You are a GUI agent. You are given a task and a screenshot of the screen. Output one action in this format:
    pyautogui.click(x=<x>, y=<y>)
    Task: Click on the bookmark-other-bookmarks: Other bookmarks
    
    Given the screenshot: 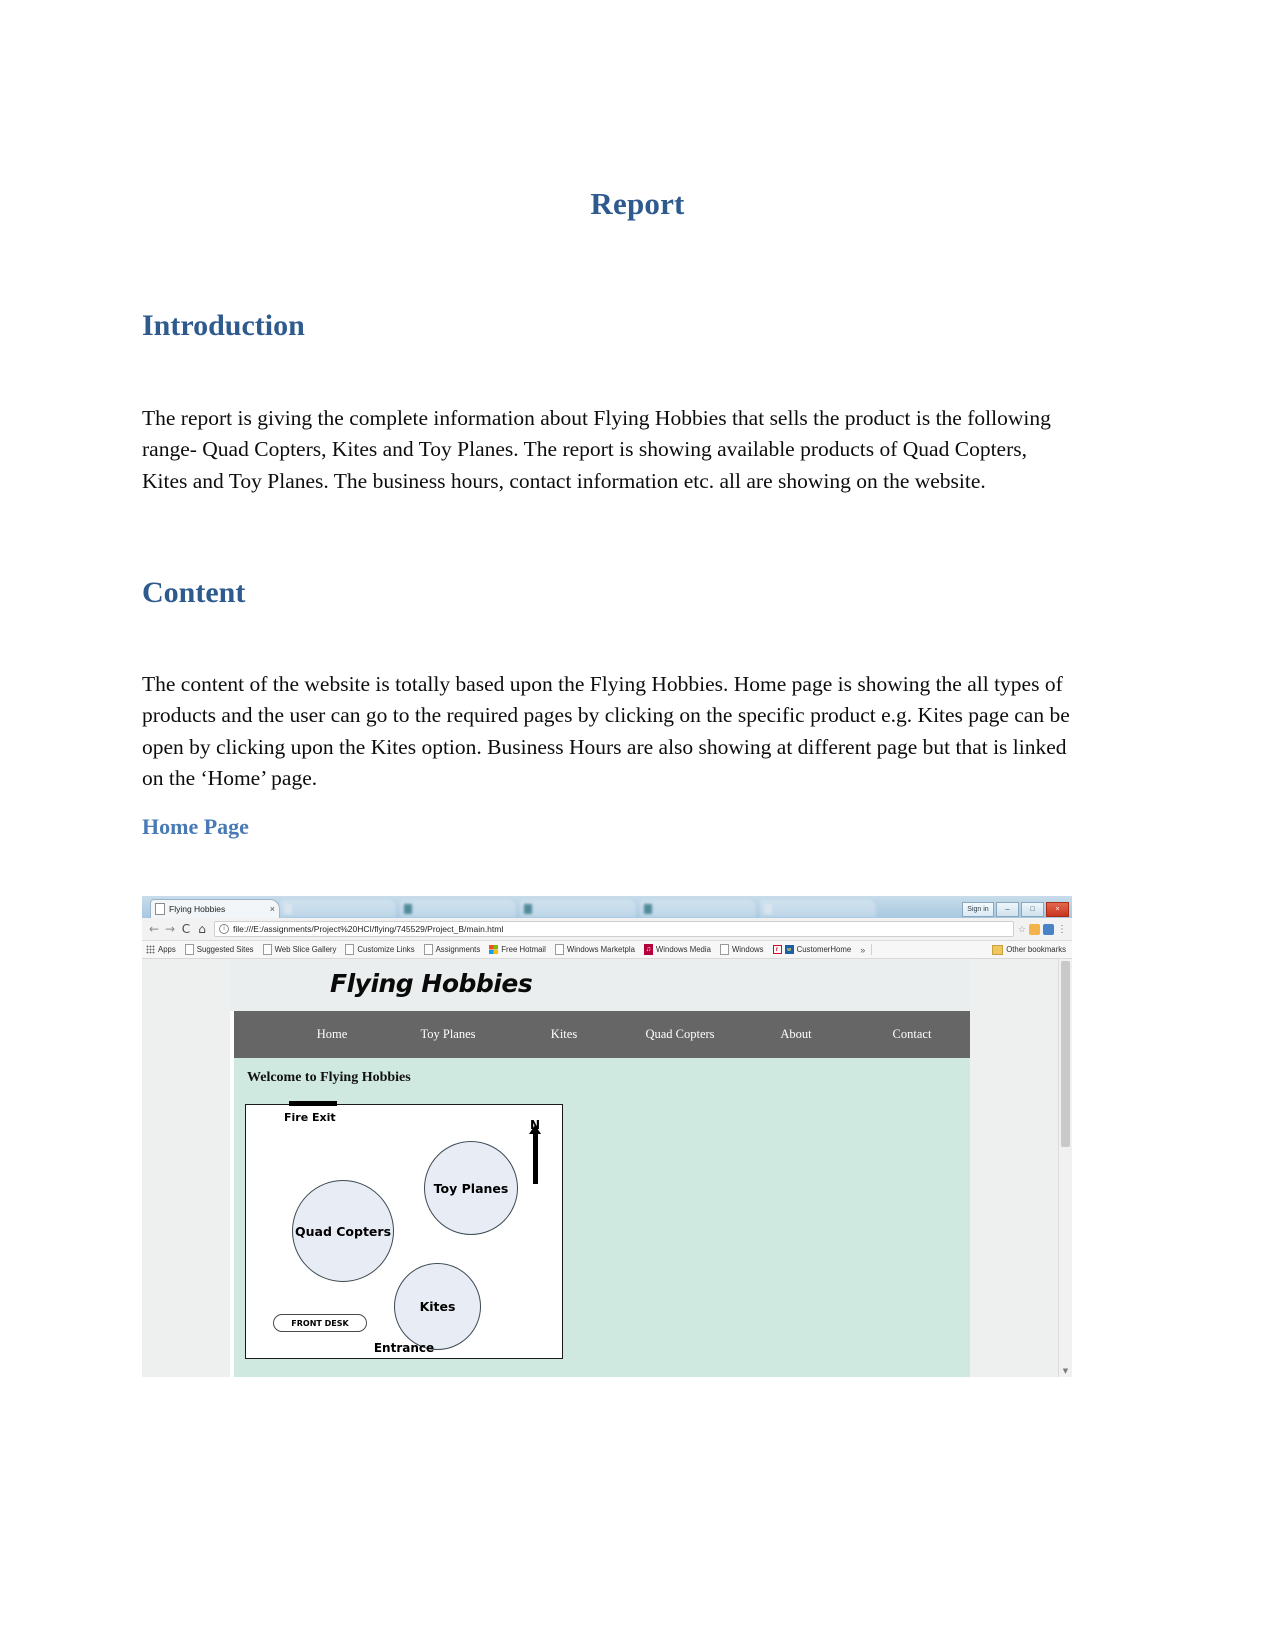 What is the action you would take?
    pyautogui.click(x=1029, y=949)
    